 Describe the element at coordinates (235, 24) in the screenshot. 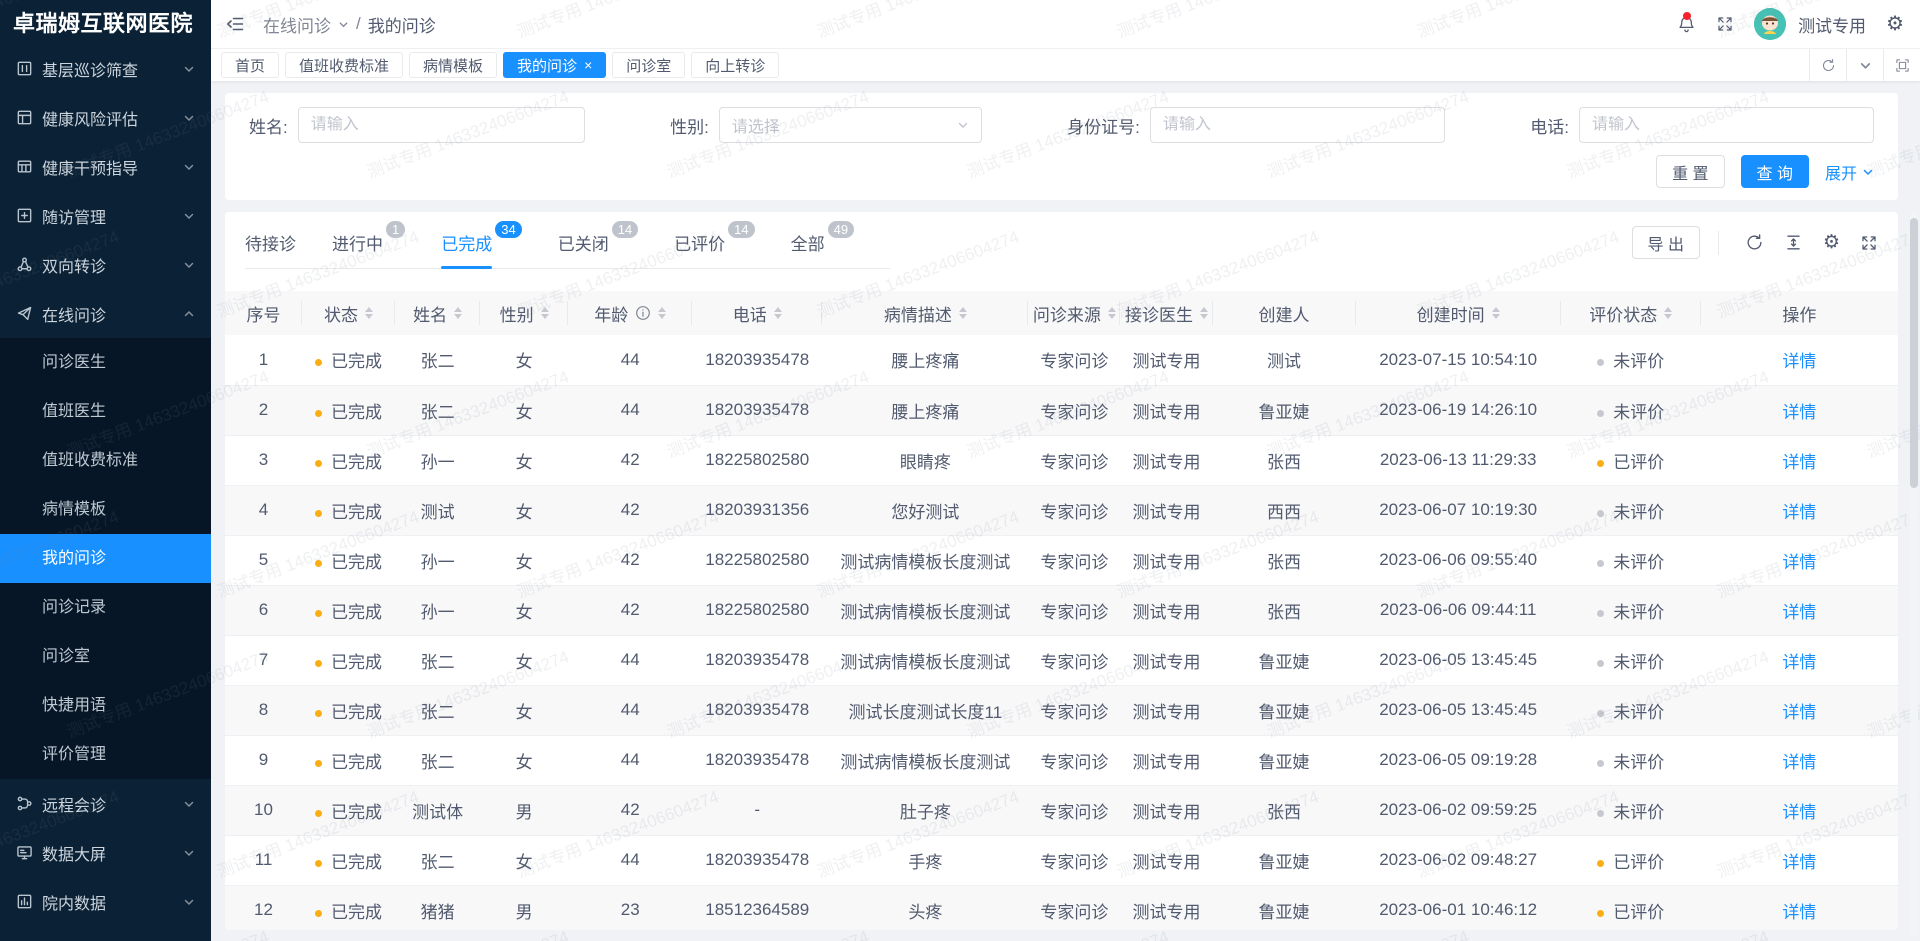

I see `menu-collapse-icon` at that location.